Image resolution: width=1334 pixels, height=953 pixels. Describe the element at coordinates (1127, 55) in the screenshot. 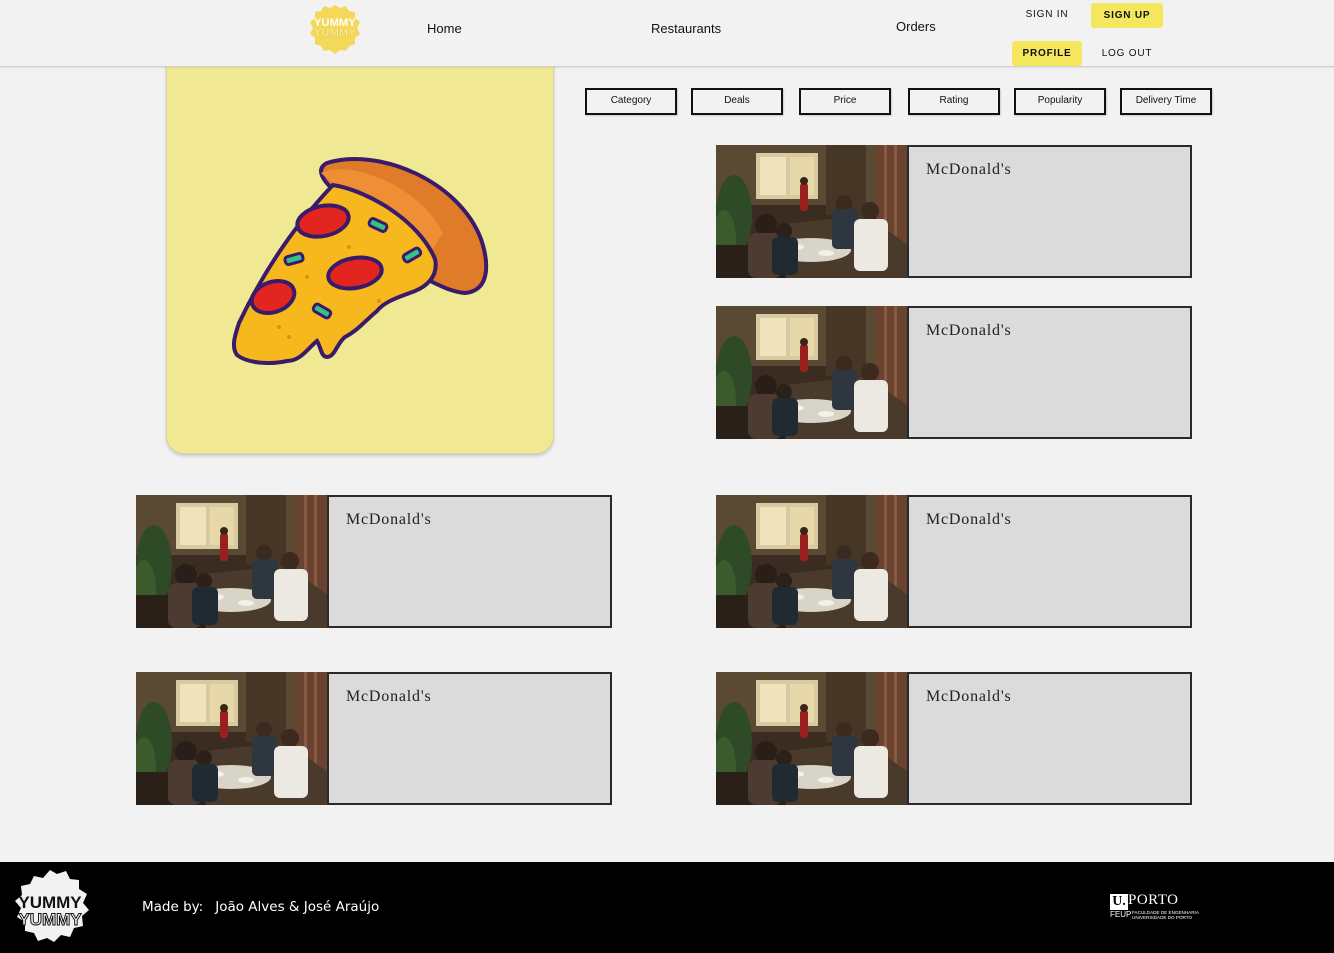

I see `log-out-button: LOG OUT` at that location.